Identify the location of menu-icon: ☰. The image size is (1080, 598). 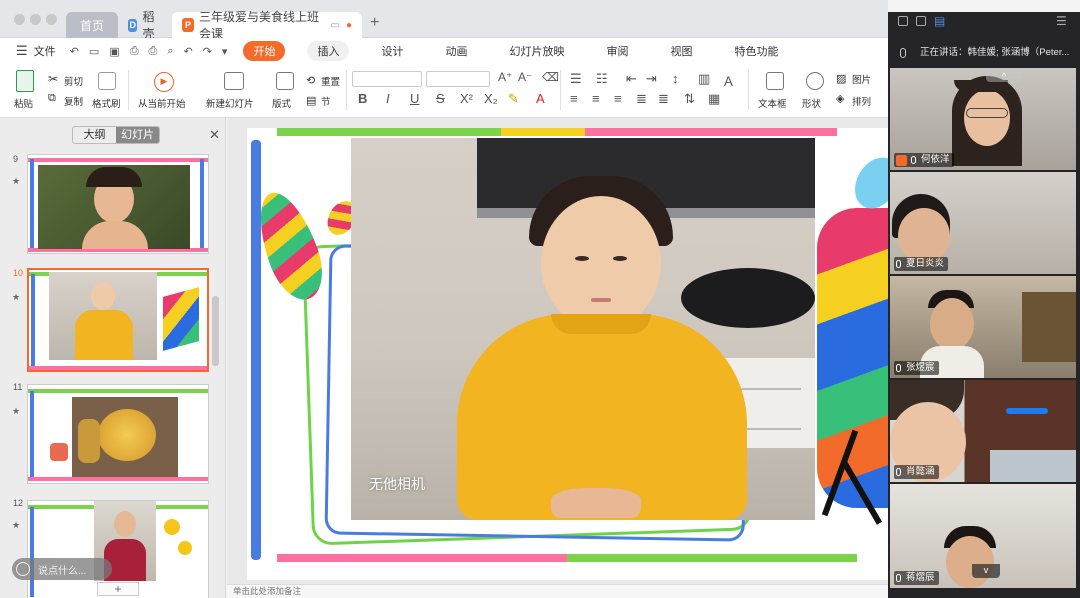
(1061, 21).